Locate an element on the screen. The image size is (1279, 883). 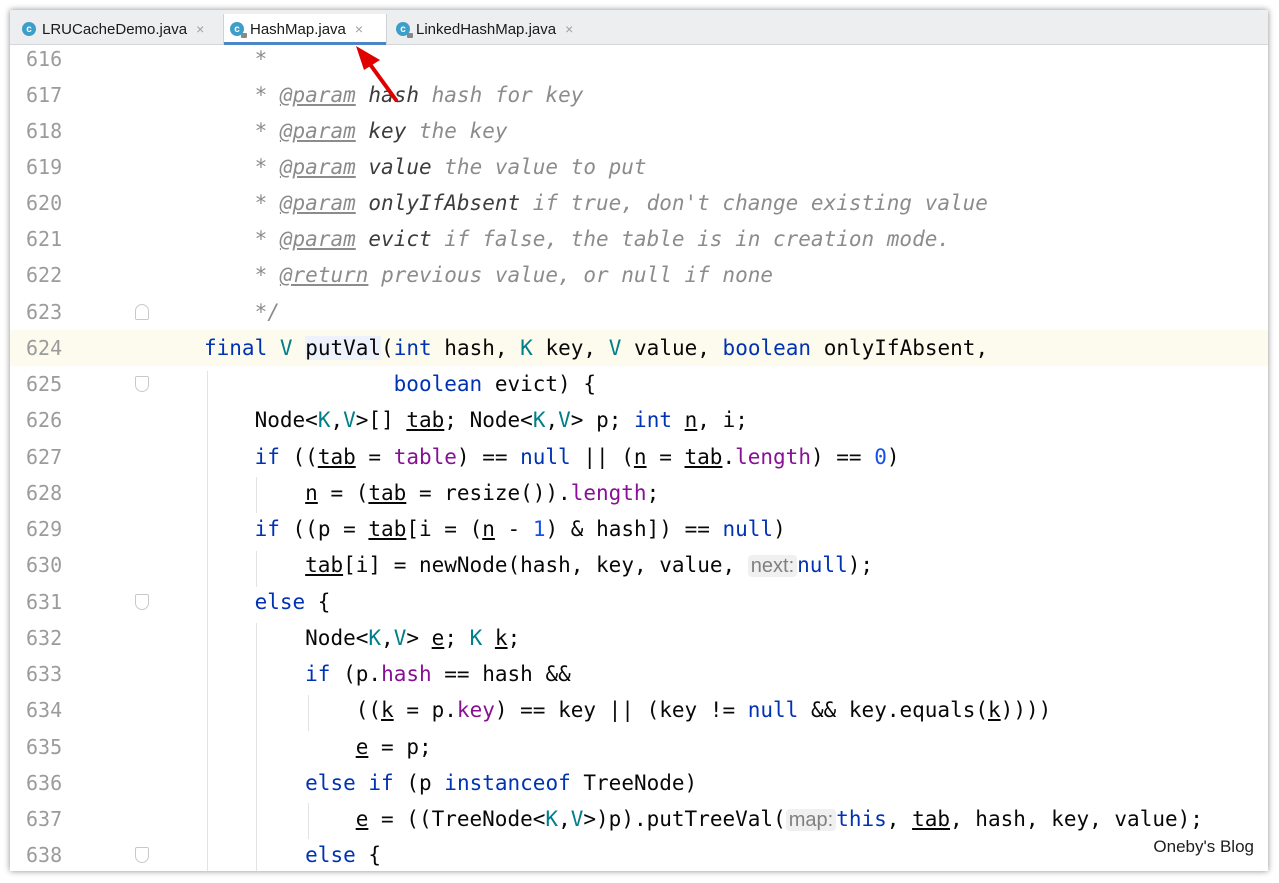
class-icon: c is located at coordinates (29, 29).